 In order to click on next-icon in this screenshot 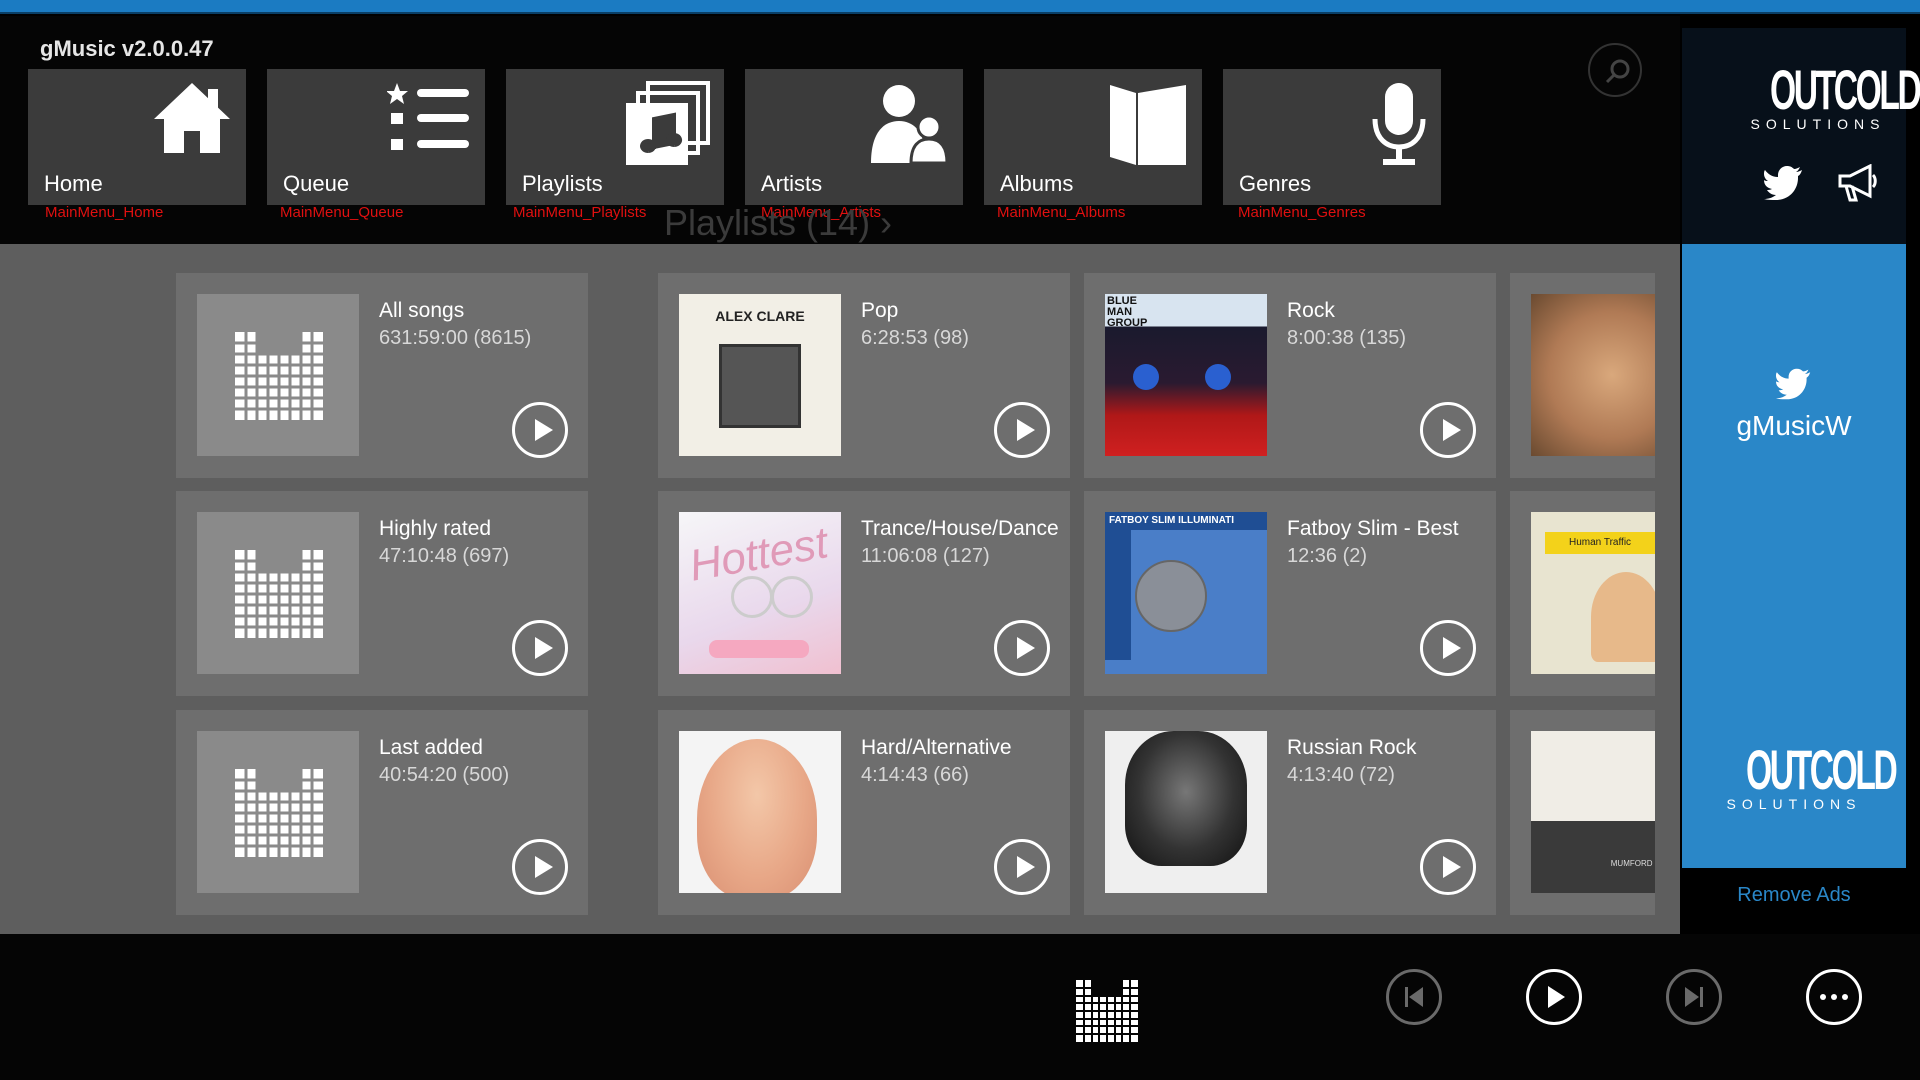, I will do `click(1694, 997)`.